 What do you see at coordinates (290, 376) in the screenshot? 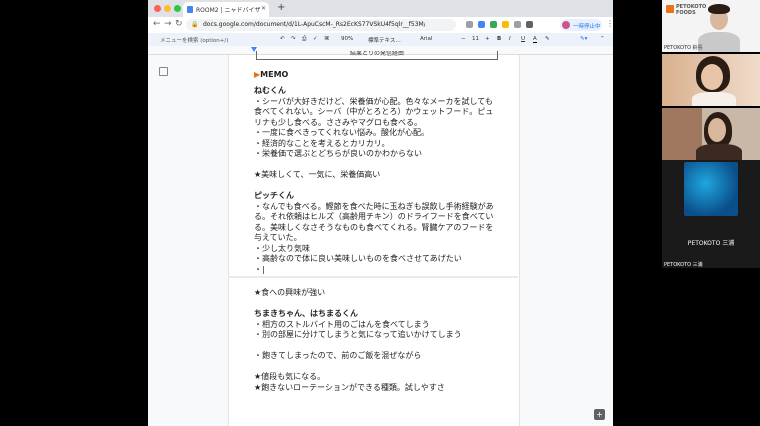
I see `document-line: ★値段も気になる。` at bounding box center [290, 376].